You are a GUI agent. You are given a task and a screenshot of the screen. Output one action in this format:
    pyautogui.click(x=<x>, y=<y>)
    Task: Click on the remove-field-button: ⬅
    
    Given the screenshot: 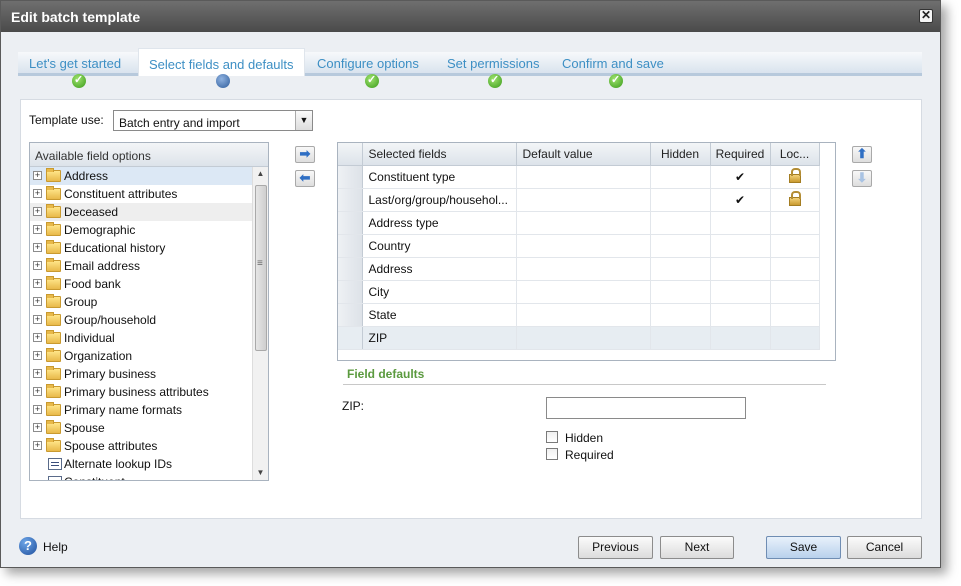 What is the action you would take?
    pyautogui.click(x=305, y=178)
    